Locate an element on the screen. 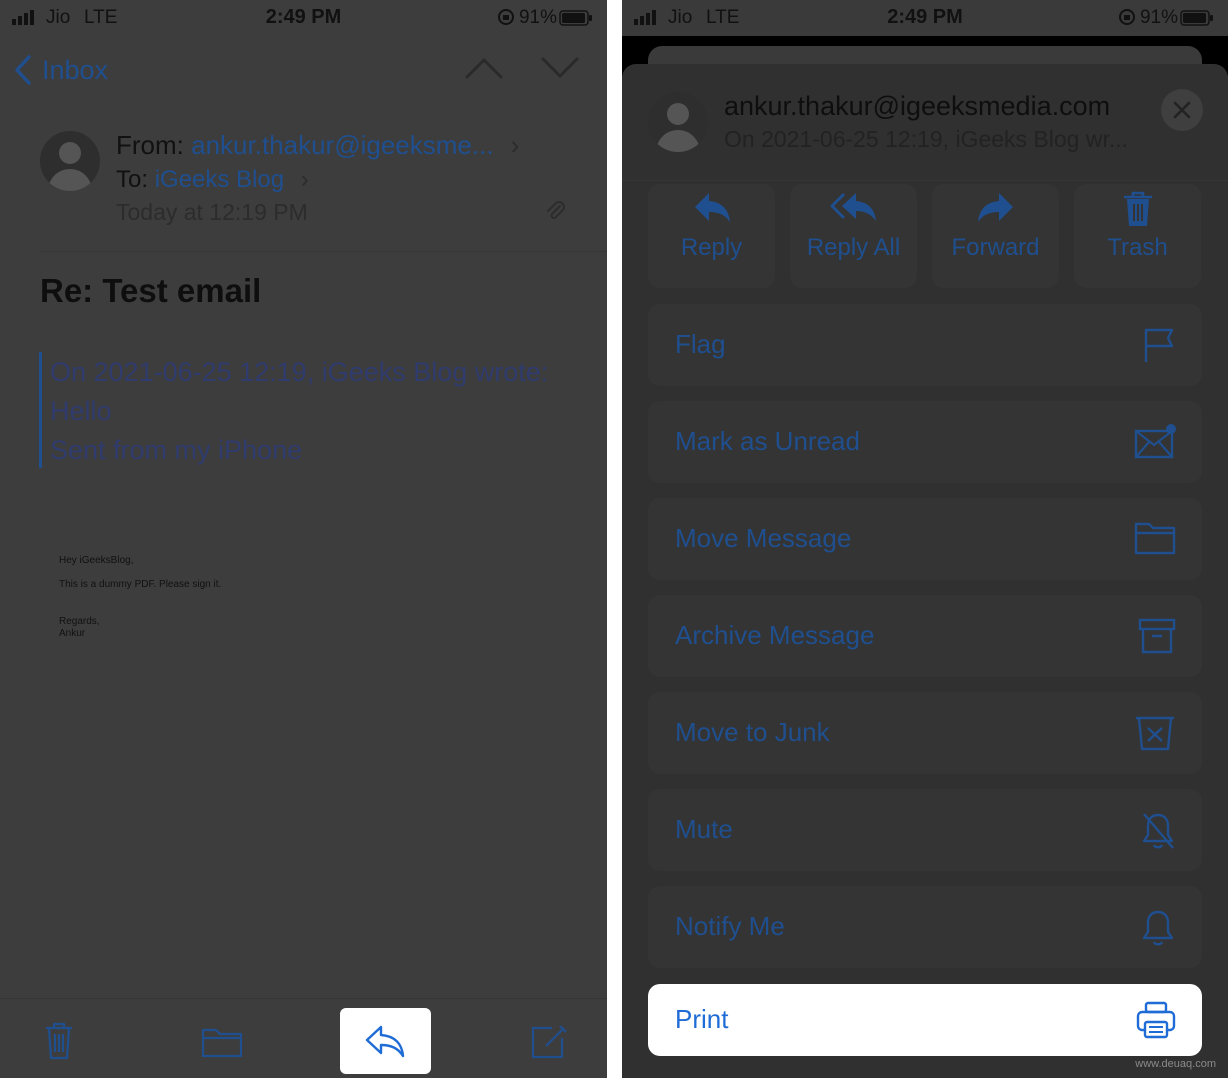 The height and width of the screenshot is (1078, 1228). compose-icon is located at coordinates (549, 1042).